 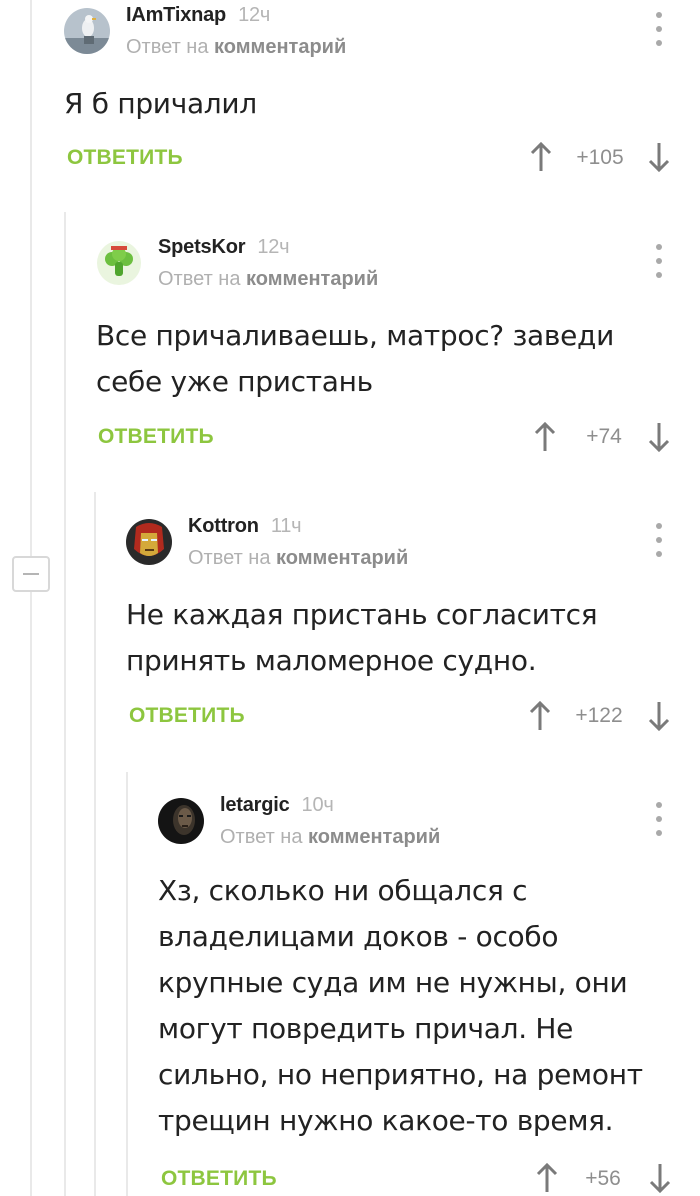 I want to click on dark-face-avatar, so click(x=181, y=821).